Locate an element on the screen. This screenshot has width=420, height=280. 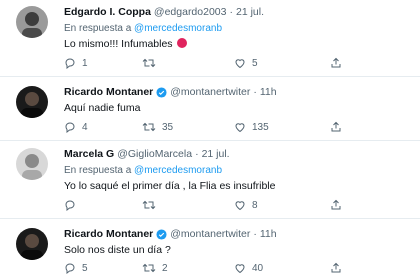
reply-button: 5 is located at coordinates (76, 268).